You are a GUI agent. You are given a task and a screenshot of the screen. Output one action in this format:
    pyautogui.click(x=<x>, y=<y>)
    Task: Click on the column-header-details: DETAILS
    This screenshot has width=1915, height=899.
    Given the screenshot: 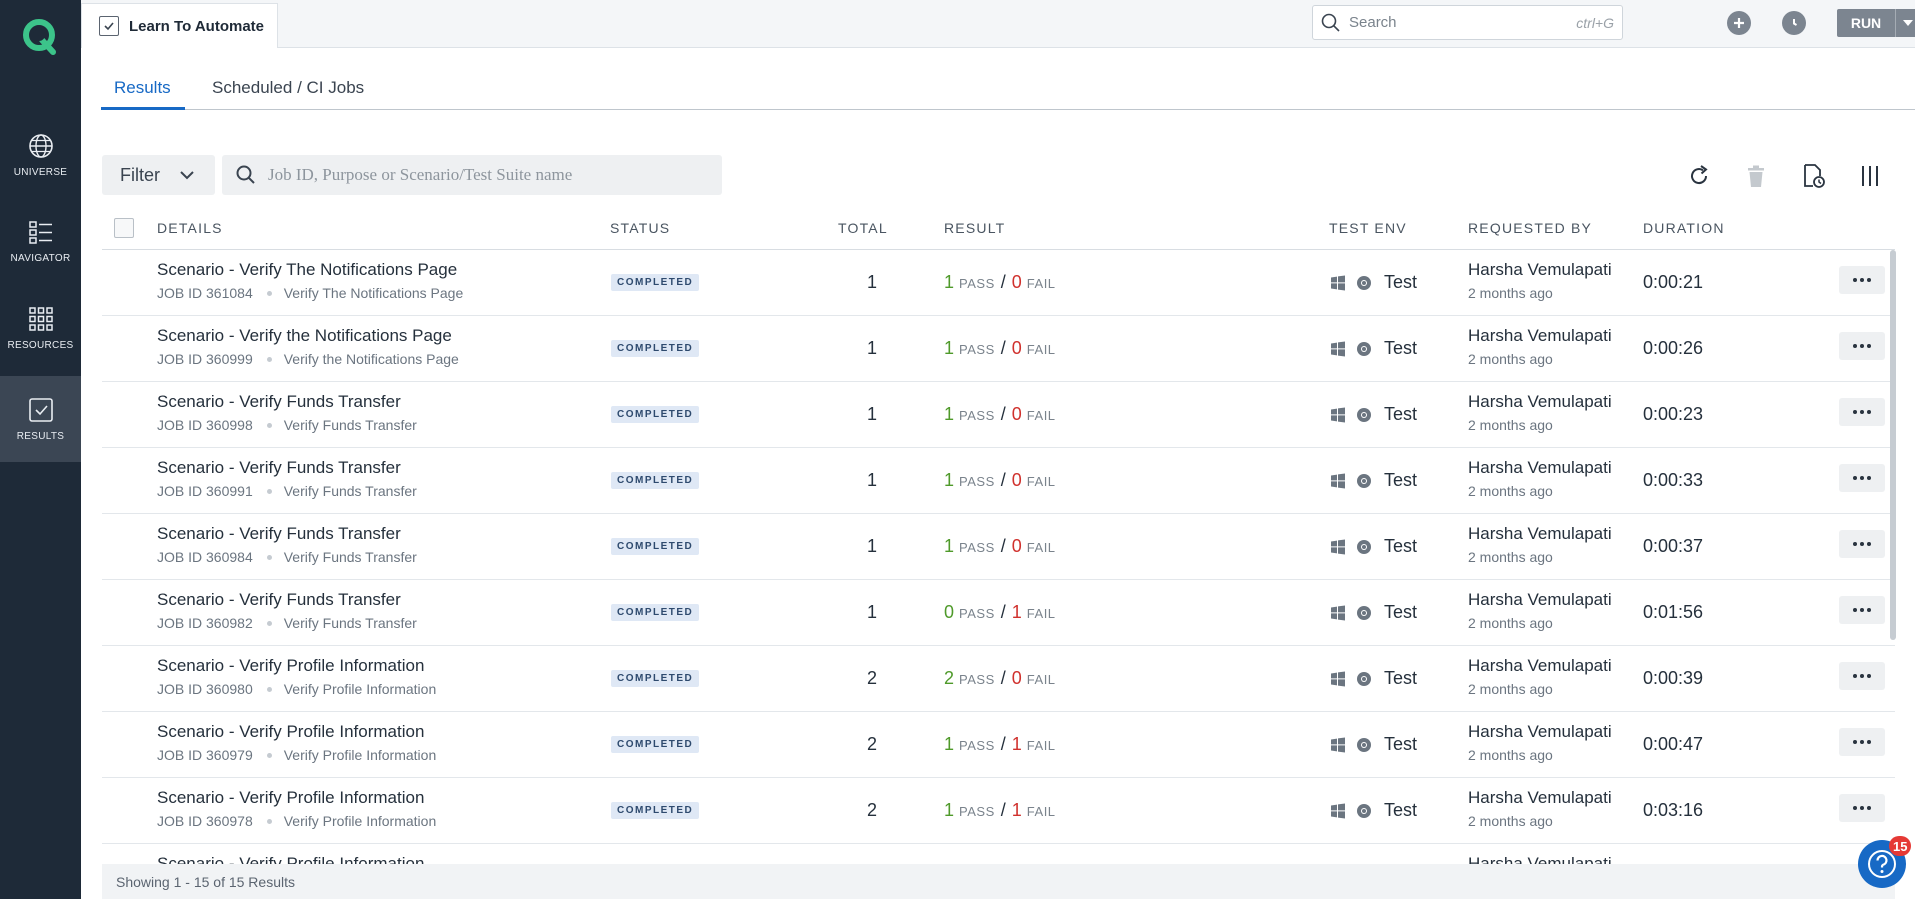 What is the action you would take?
    pyautogui.click(x=190, y=228)
    